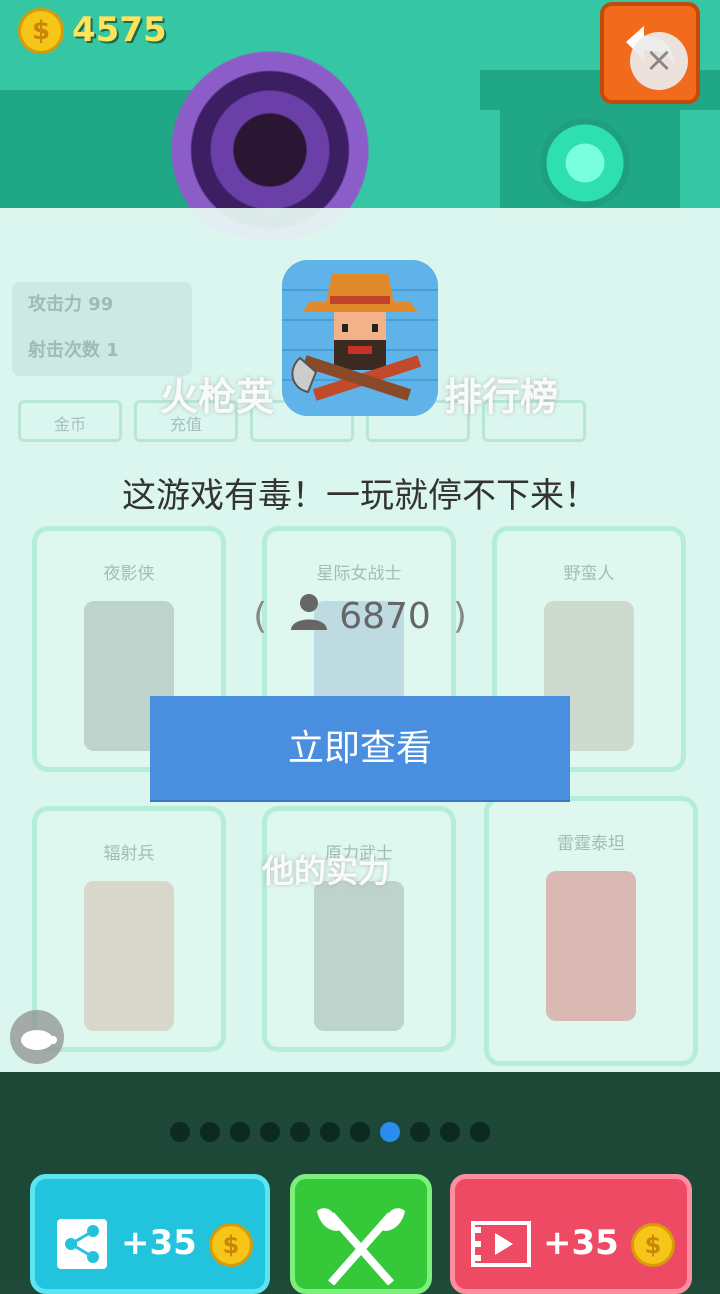 The width and height of the screenshot is (720, 1294). I want to click on hero-name: 星际女战士, so click(359, 574).